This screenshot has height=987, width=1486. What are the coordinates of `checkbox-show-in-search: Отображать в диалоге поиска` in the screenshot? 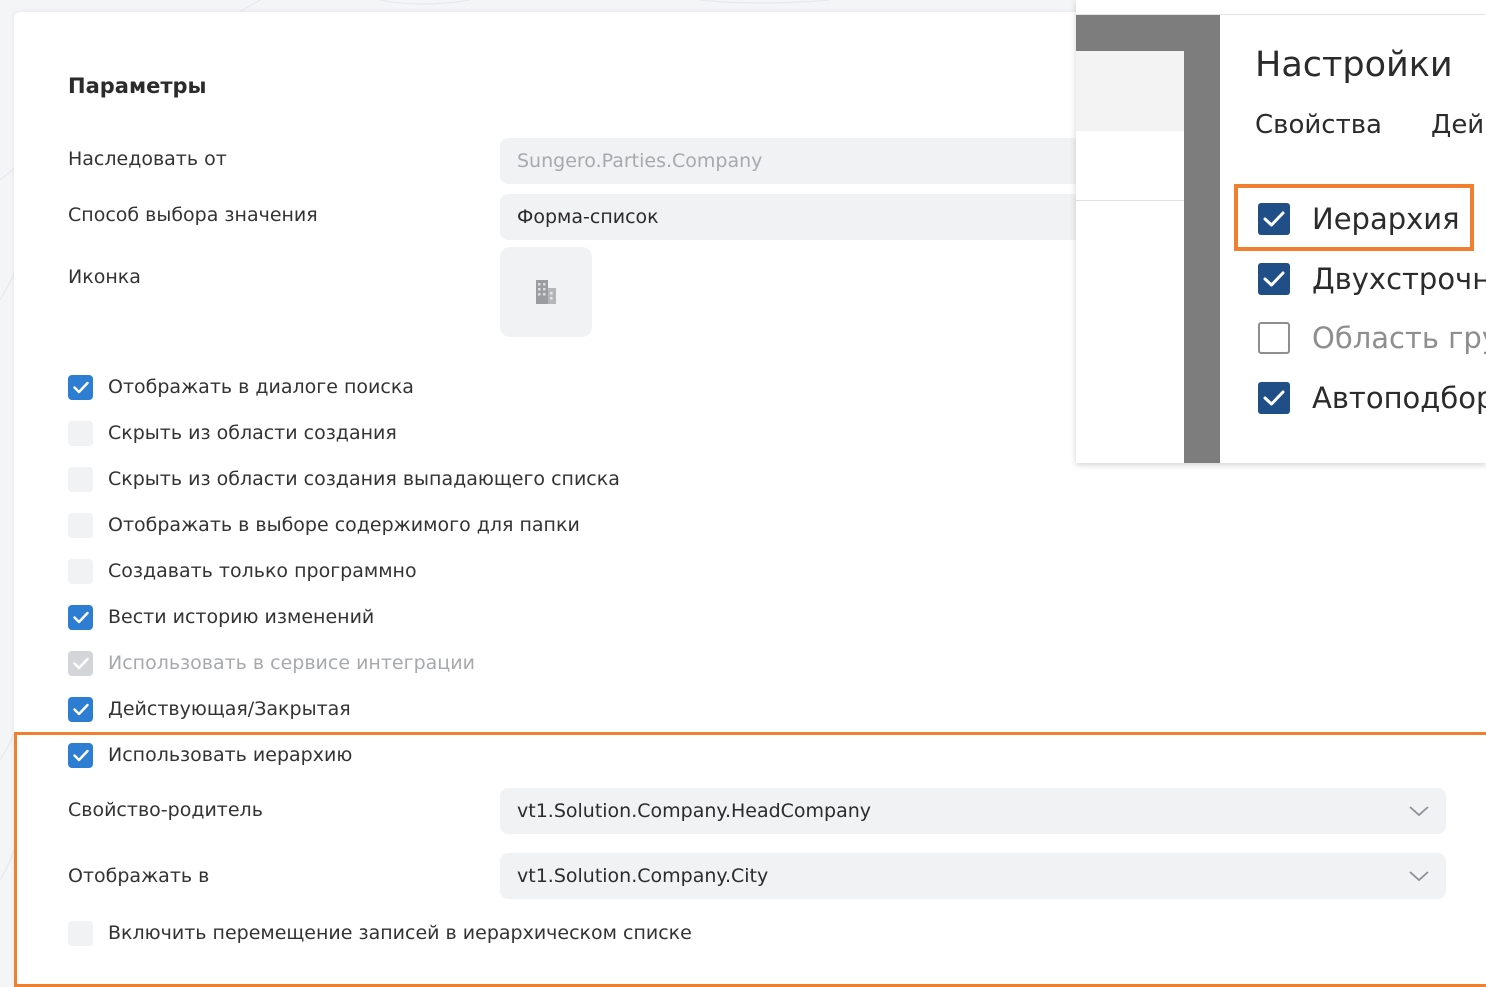 It's located at (241, 387).